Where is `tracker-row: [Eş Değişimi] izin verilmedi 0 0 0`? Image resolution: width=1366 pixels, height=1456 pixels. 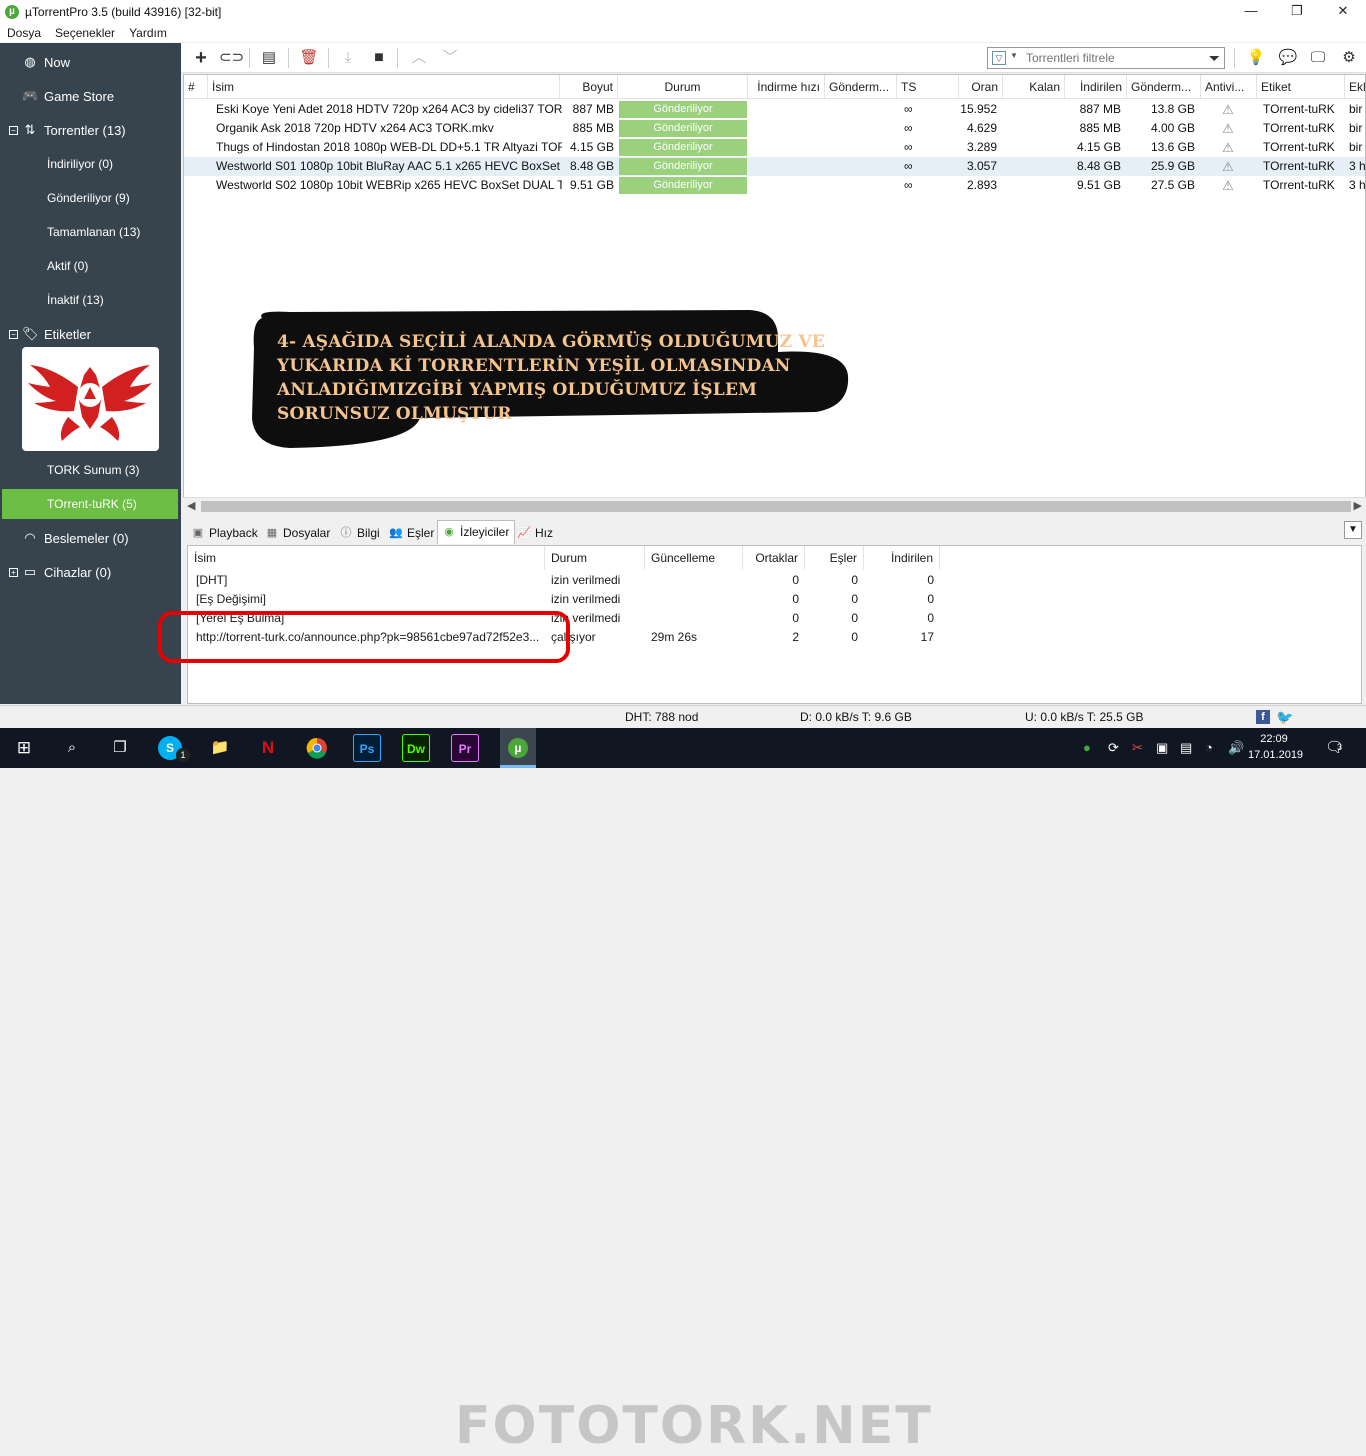
tracker-row: [Eş Değişimi] izin verilmedi 0 0 0 is located at coordinates (568, 599).